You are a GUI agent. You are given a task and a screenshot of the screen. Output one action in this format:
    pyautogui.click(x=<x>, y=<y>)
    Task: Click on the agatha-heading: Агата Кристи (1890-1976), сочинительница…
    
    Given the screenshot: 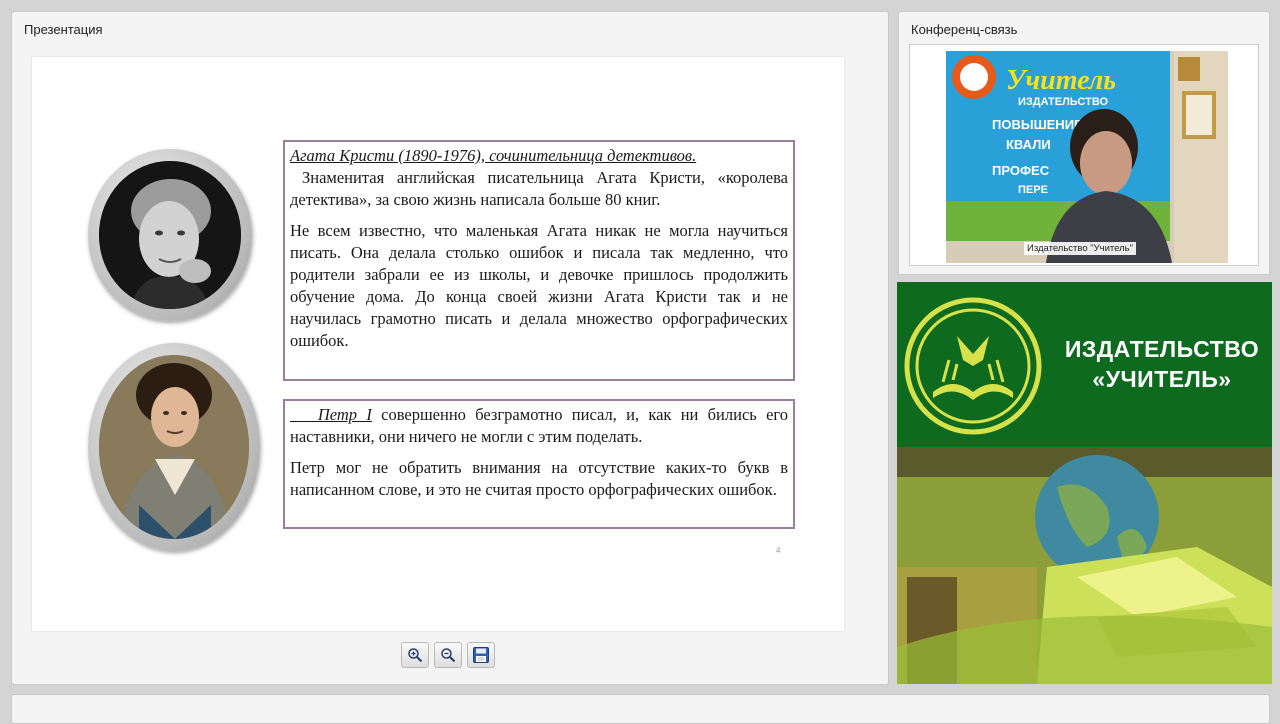 What is the action you would take?
    pyautogui.click(x=493, y=155)
    